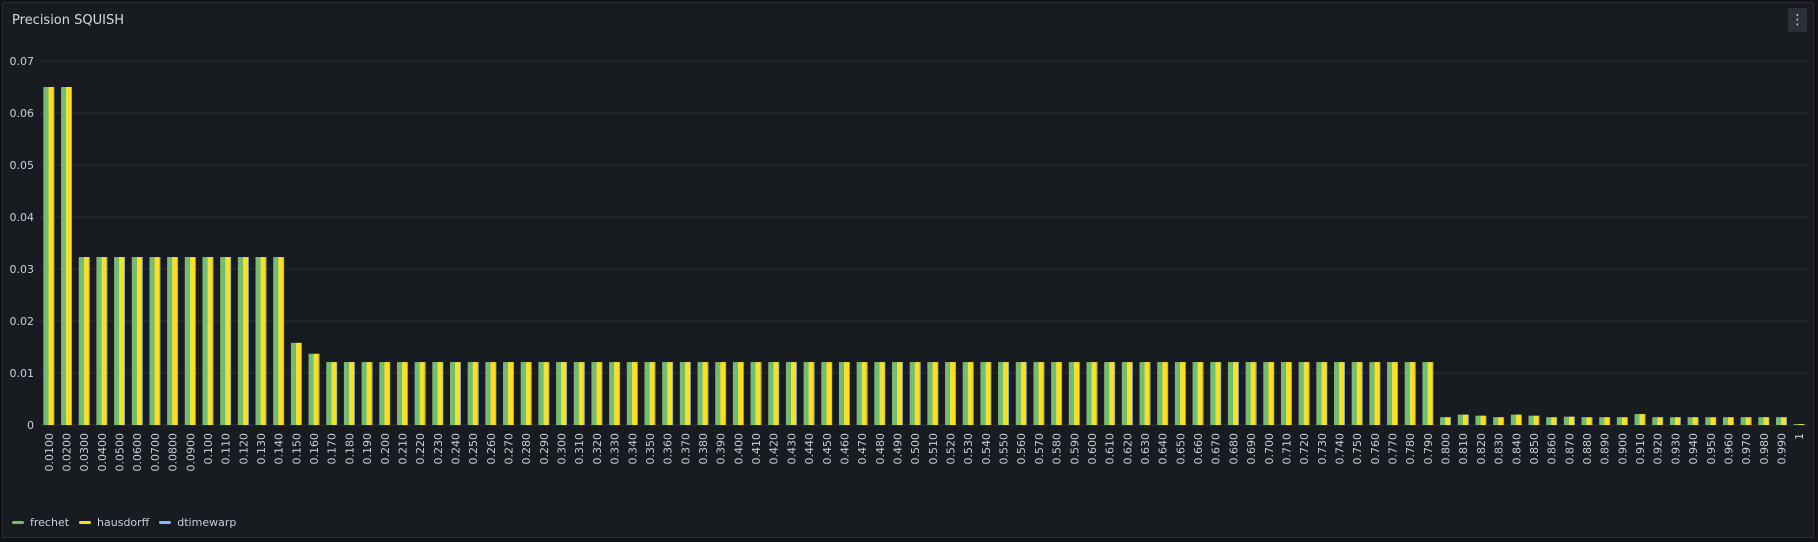  I want to click on legend-item-dtimewarp: dtimewarp, so click(197, 522).